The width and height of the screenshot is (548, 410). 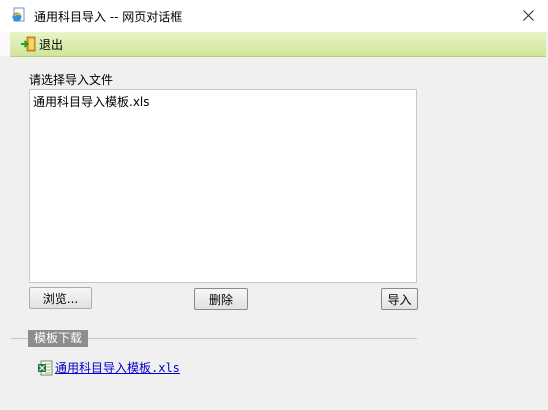 I want to click on list-item: 通用科目导入模板.xls, so click(x=91, y=101).